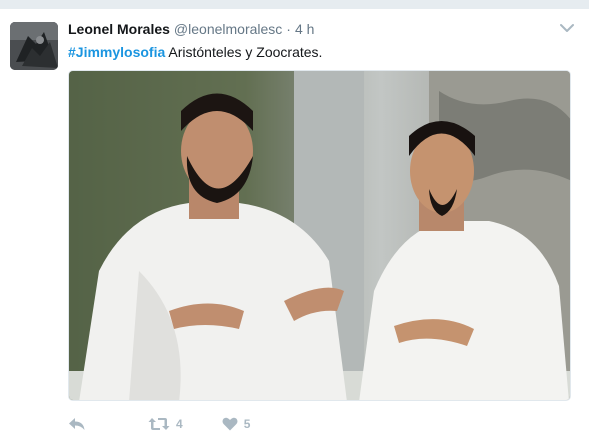  I want to click on retweet-button: 4, so click(165, 424).